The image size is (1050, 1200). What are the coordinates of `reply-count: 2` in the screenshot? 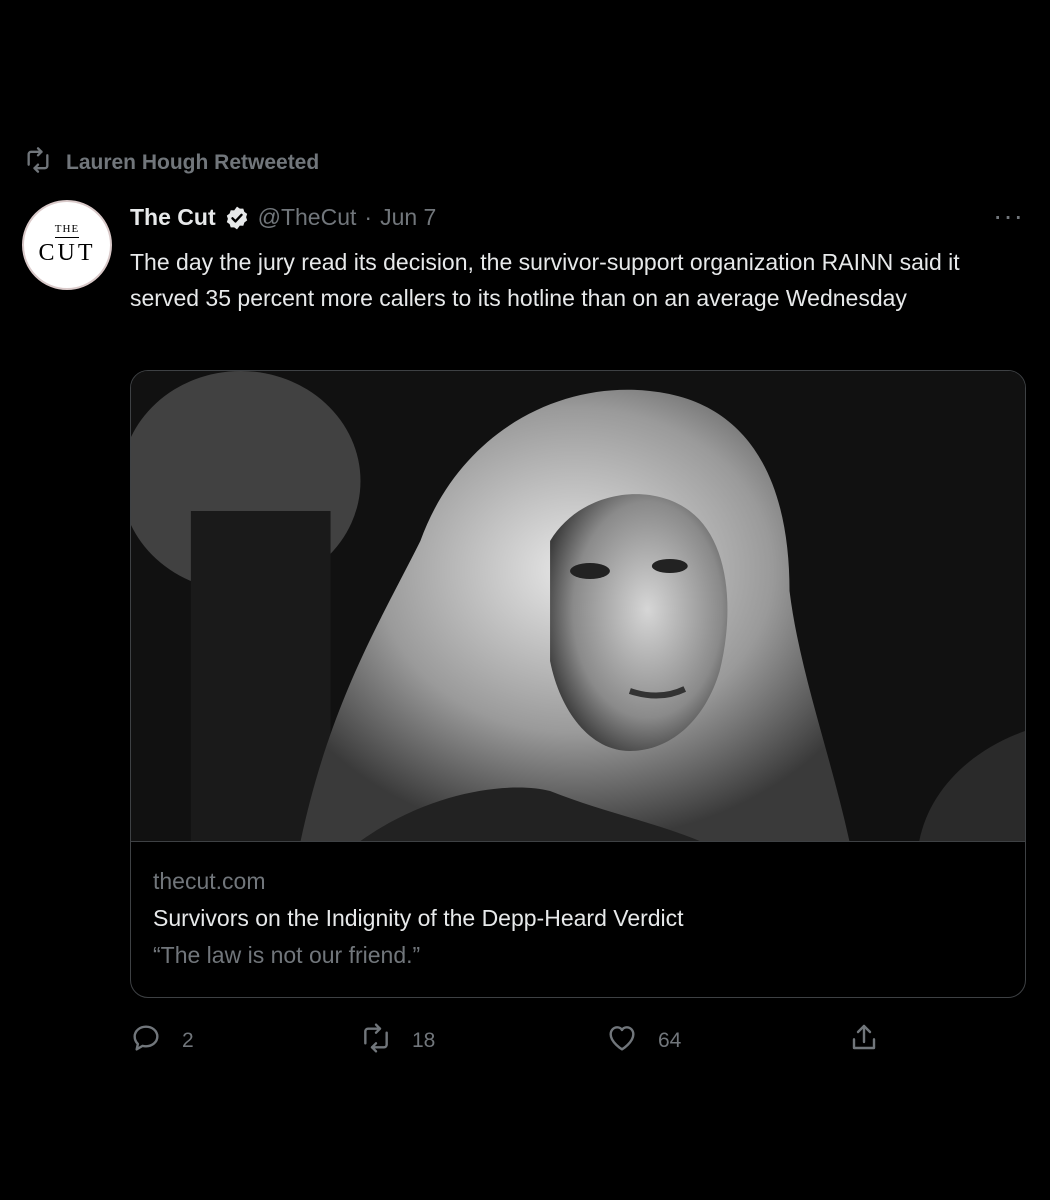 It's located at (188, 1040).